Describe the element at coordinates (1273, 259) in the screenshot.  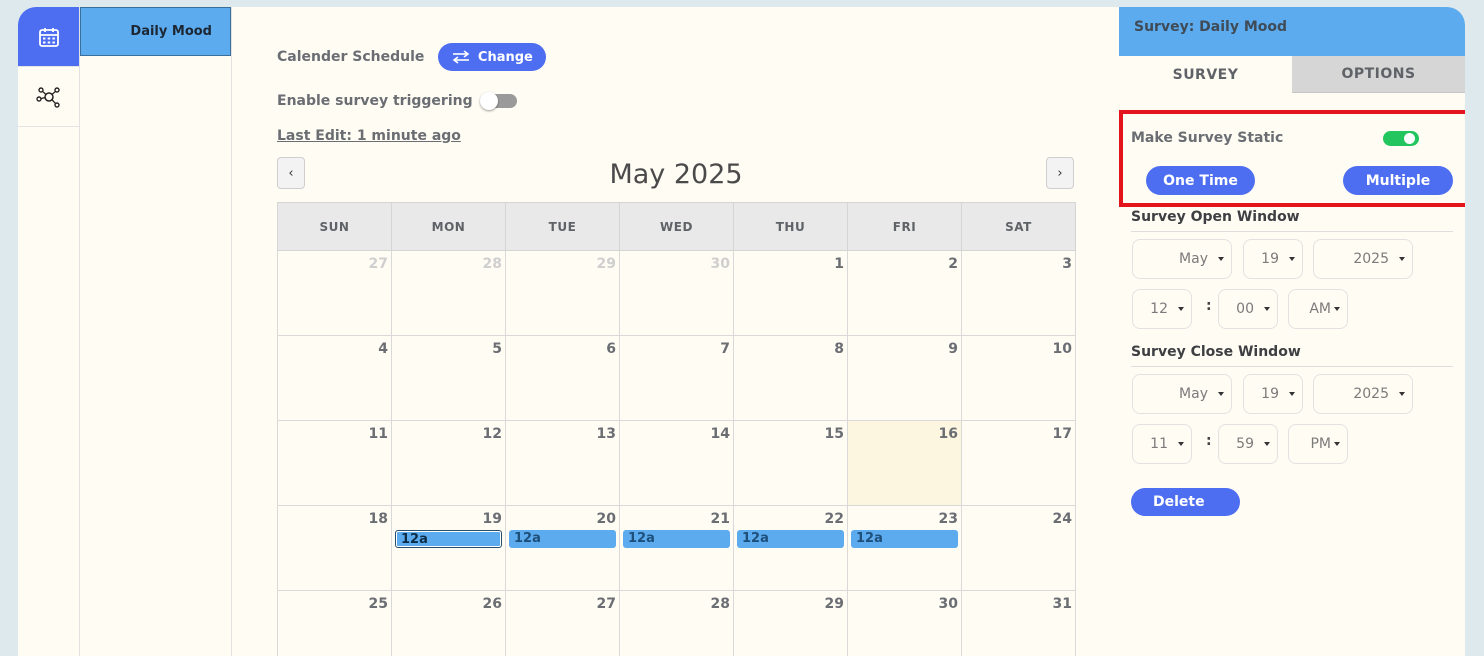
I see `open-day-select: 19` at that location.